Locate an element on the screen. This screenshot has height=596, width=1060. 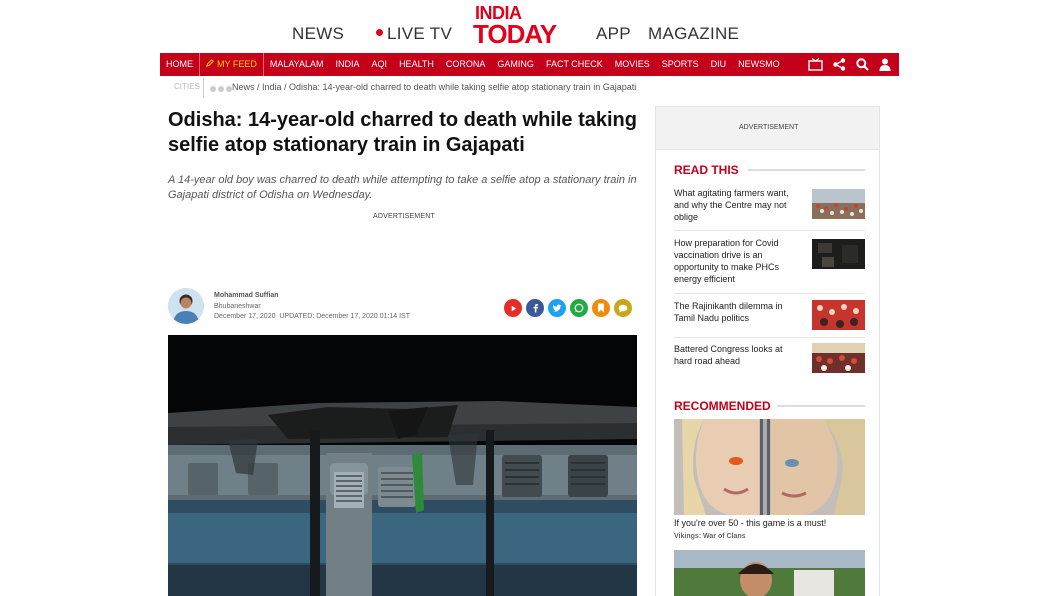
recommended-heading: RECOMMENDED is located at coordinates (722, 406).